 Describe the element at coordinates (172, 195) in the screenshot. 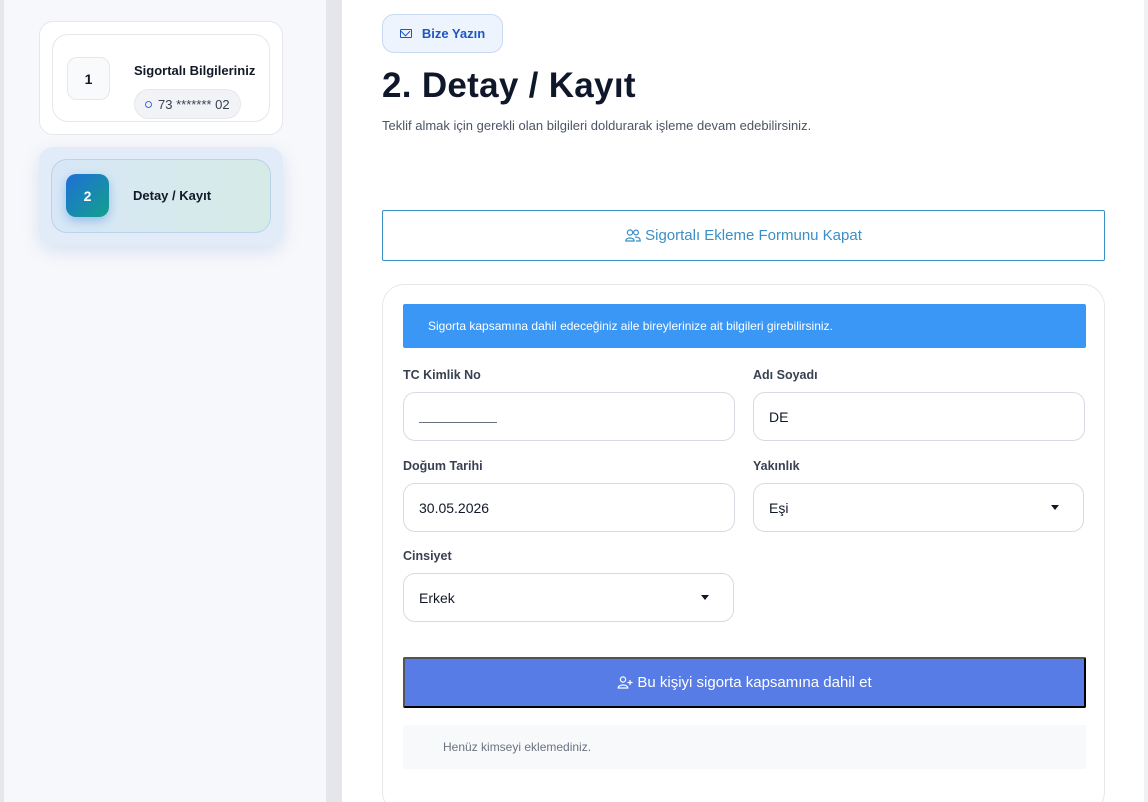

I see `step-title: Detay / Kayıt` at that location.